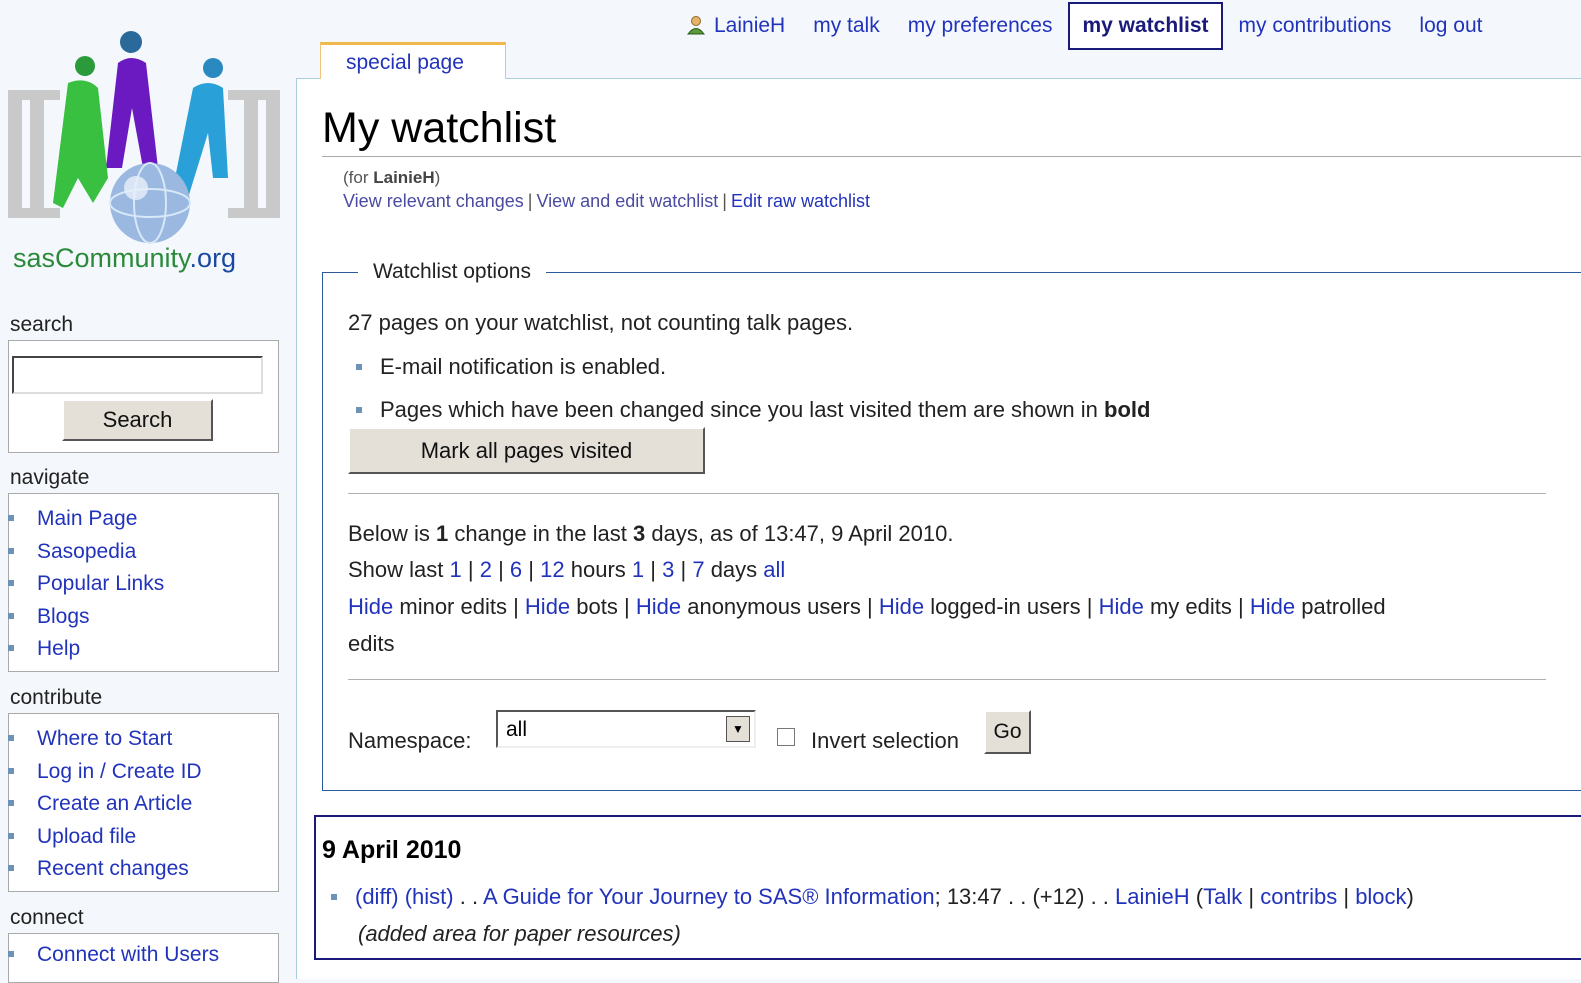 The height and width of the screenshot is (983, 1581). Describe the element at coordinates (115, 803) in the screenshot. I see `contrib-label: Create an Article` at that location.